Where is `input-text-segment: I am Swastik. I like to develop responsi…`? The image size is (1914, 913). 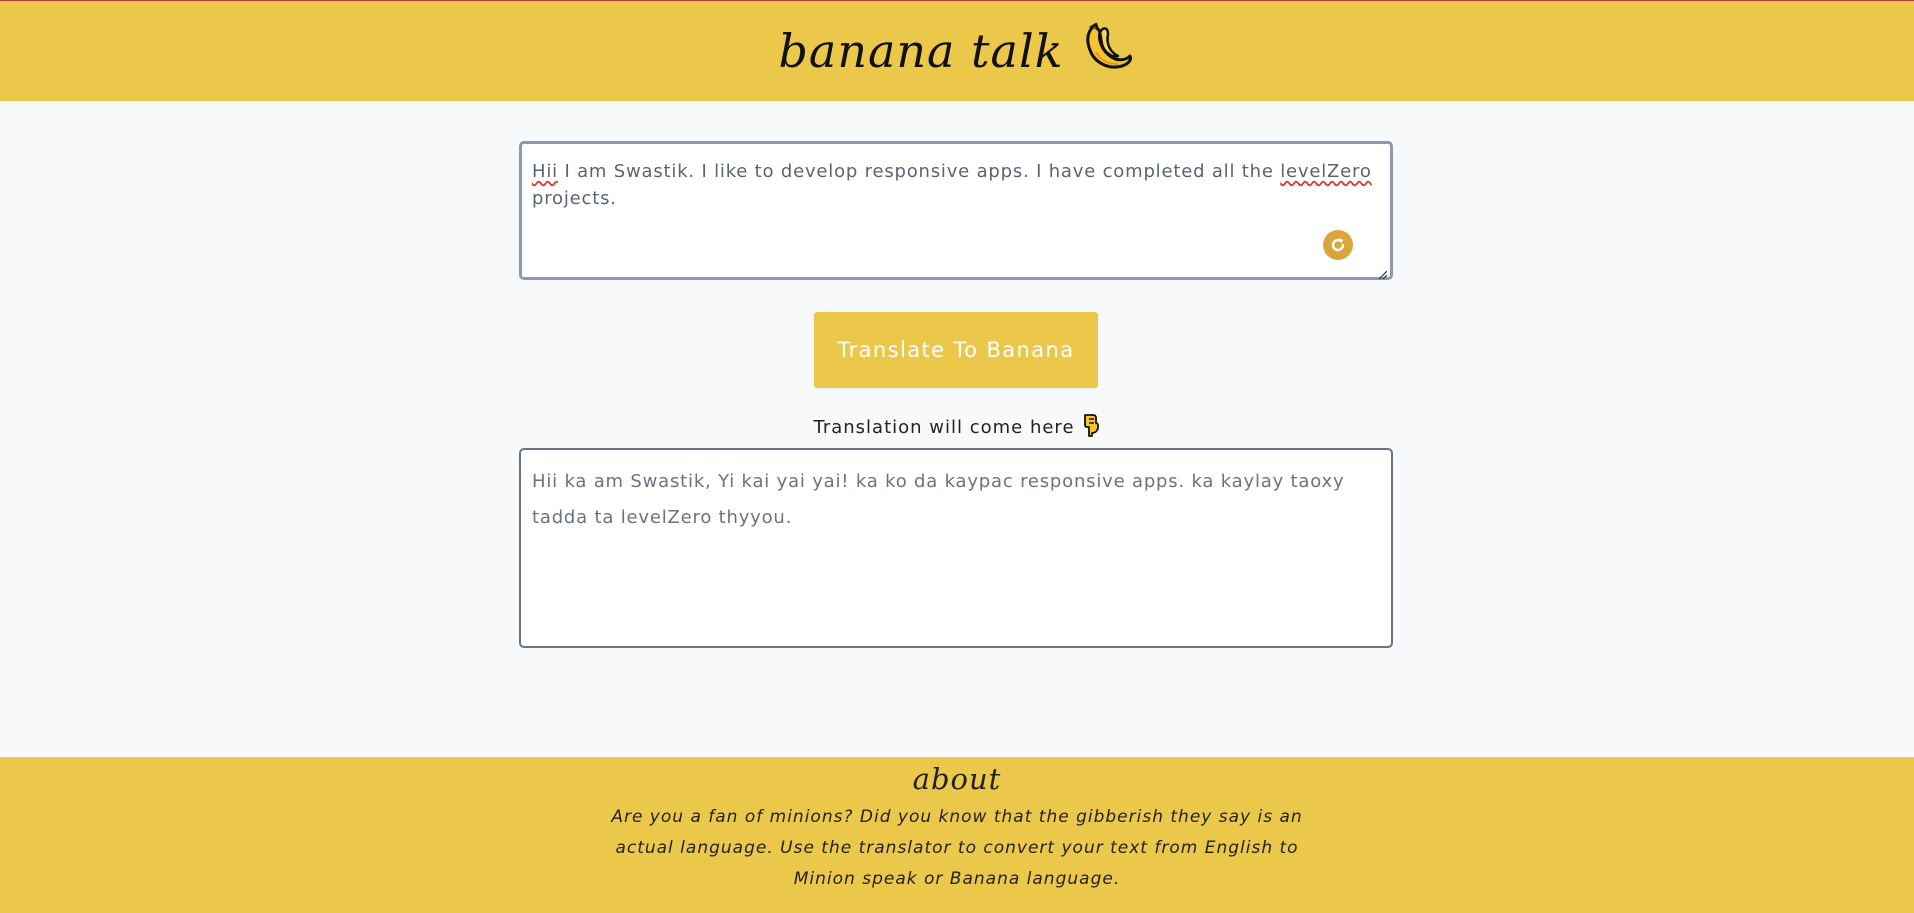 input-text-segment: I am Swastik. I like to develop responsi… is located at coordinates (919, 171).